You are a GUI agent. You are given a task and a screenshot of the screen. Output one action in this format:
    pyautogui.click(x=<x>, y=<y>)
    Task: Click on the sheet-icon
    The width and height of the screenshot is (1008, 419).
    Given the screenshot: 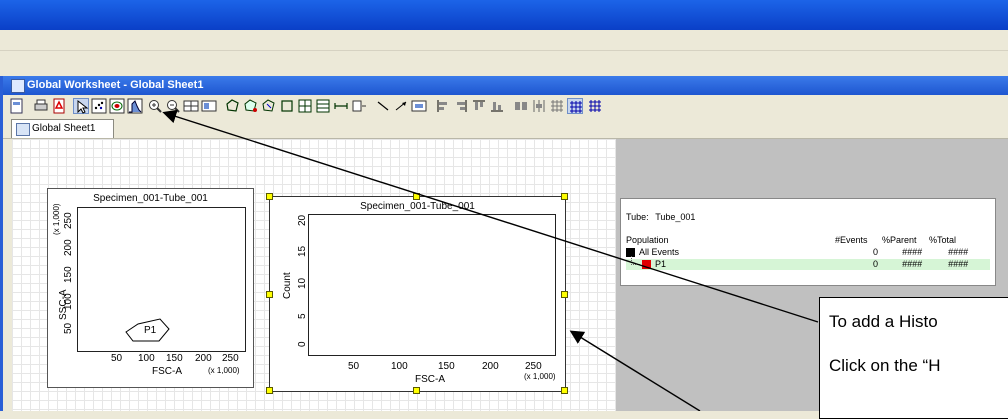 What is the action you would take?
    pyautogui.click(x=23, y=129)
    